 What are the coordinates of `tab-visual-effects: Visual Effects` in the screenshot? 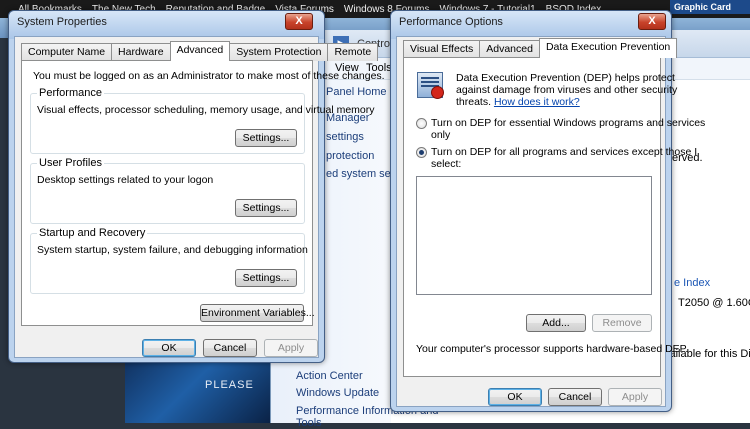 It's located at (442, 49).